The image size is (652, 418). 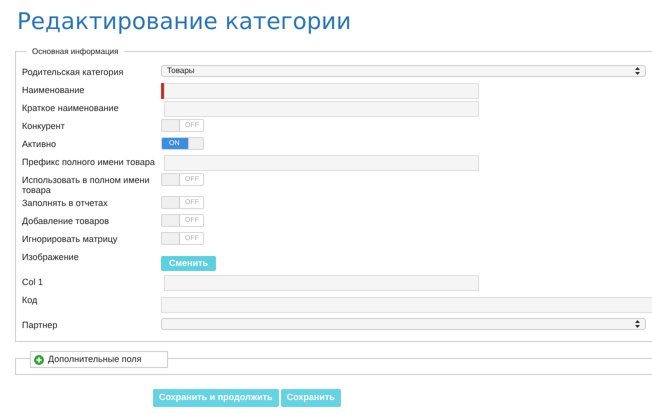 I want to click on field-label: Использовать в полном имени товара, so click(x=86, y=184).